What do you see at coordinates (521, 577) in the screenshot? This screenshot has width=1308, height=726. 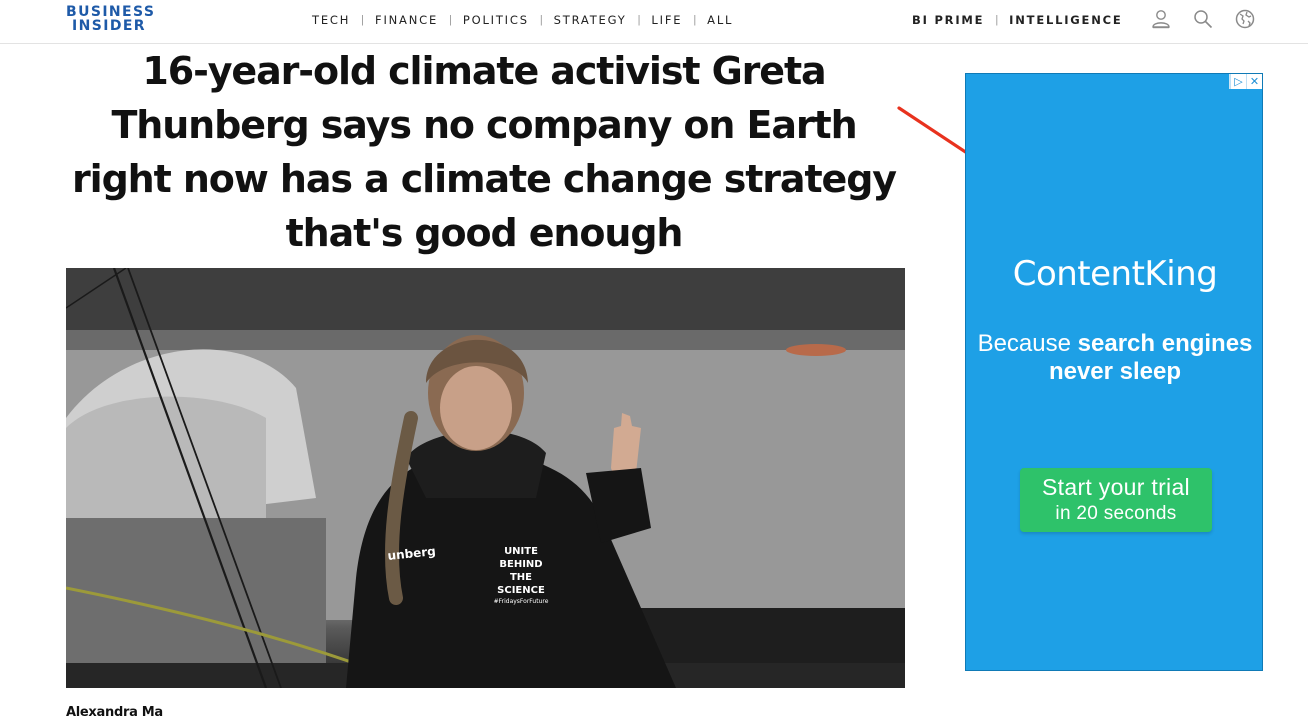 I see `shirt-text-line: THE` at bounding box center [521, 577].